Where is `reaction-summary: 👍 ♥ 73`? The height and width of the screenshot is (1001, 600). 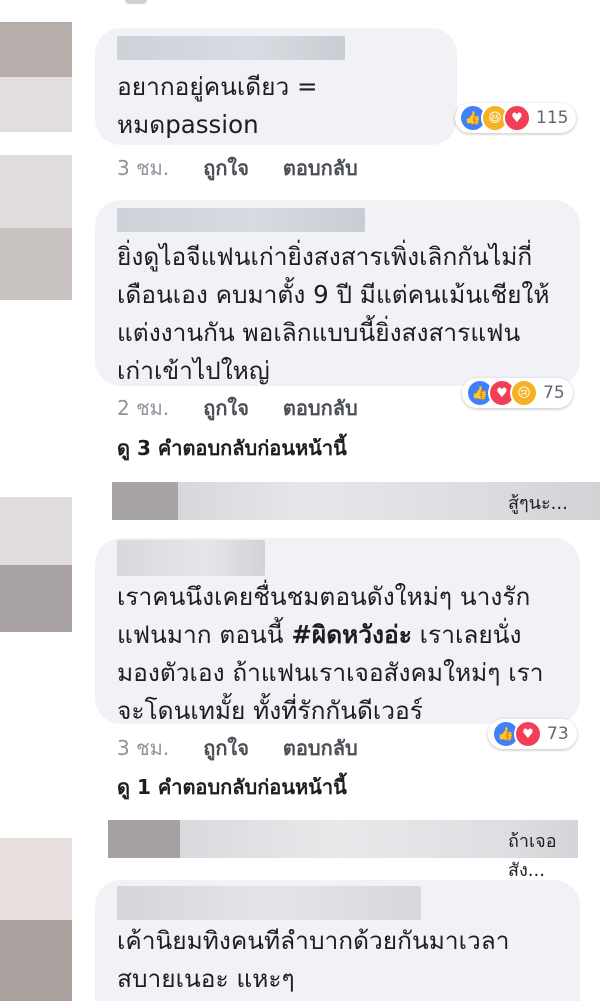 reaction-summary: 👍 ♥ 73 is located at coordinates (532, 734).